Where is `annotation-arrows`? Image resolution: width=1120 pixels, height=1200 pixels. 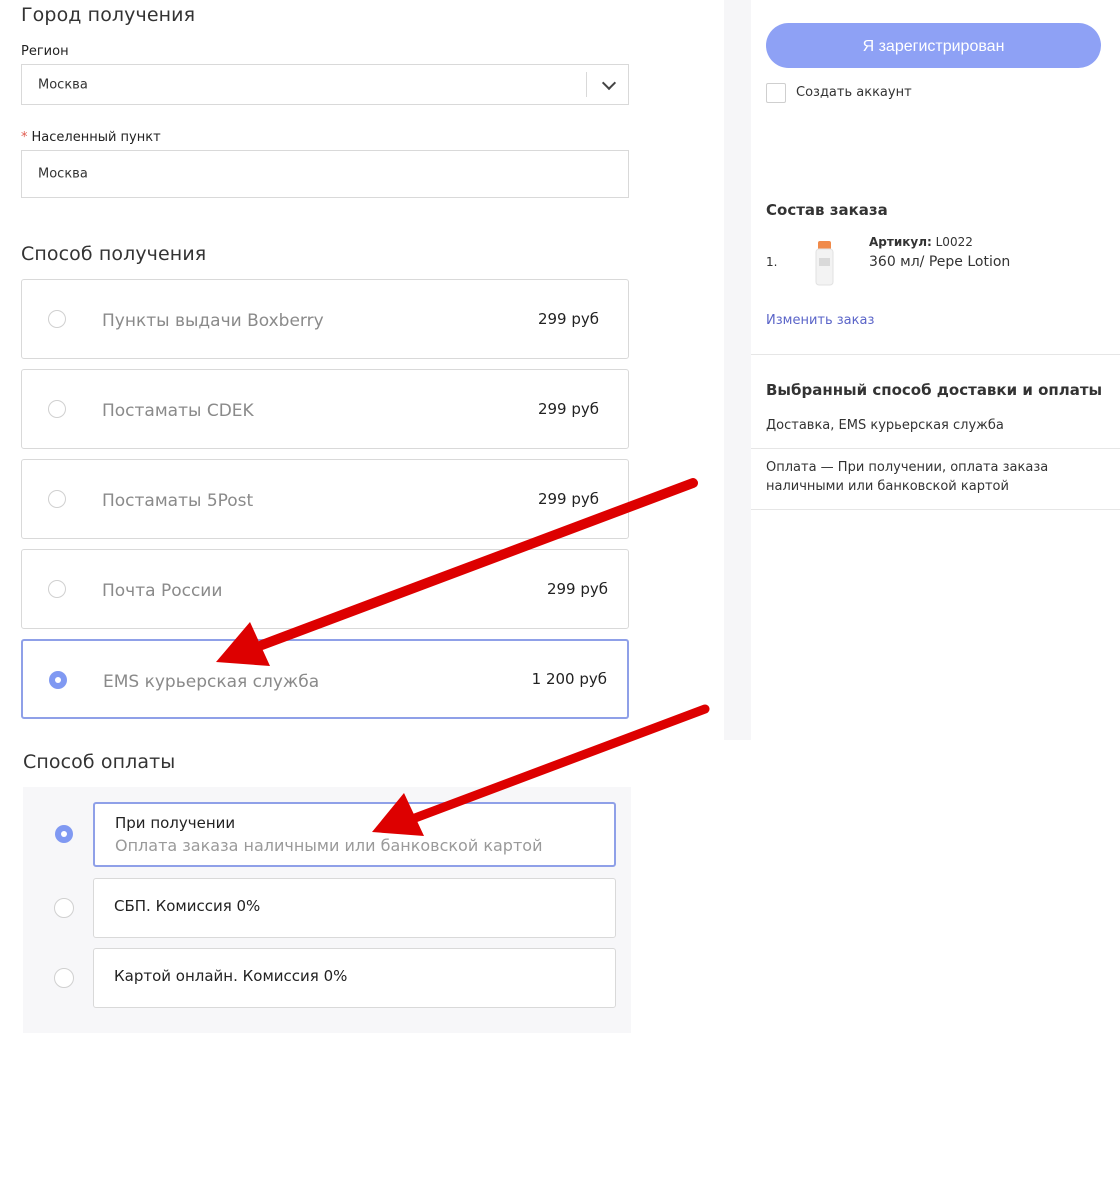
annotation-arrows is located at coordinates (463, 657).